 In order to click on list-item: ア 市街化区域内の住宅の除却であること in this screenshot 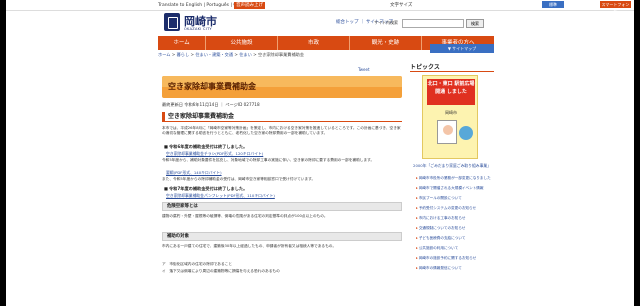, I will do `click(197, 264)`.